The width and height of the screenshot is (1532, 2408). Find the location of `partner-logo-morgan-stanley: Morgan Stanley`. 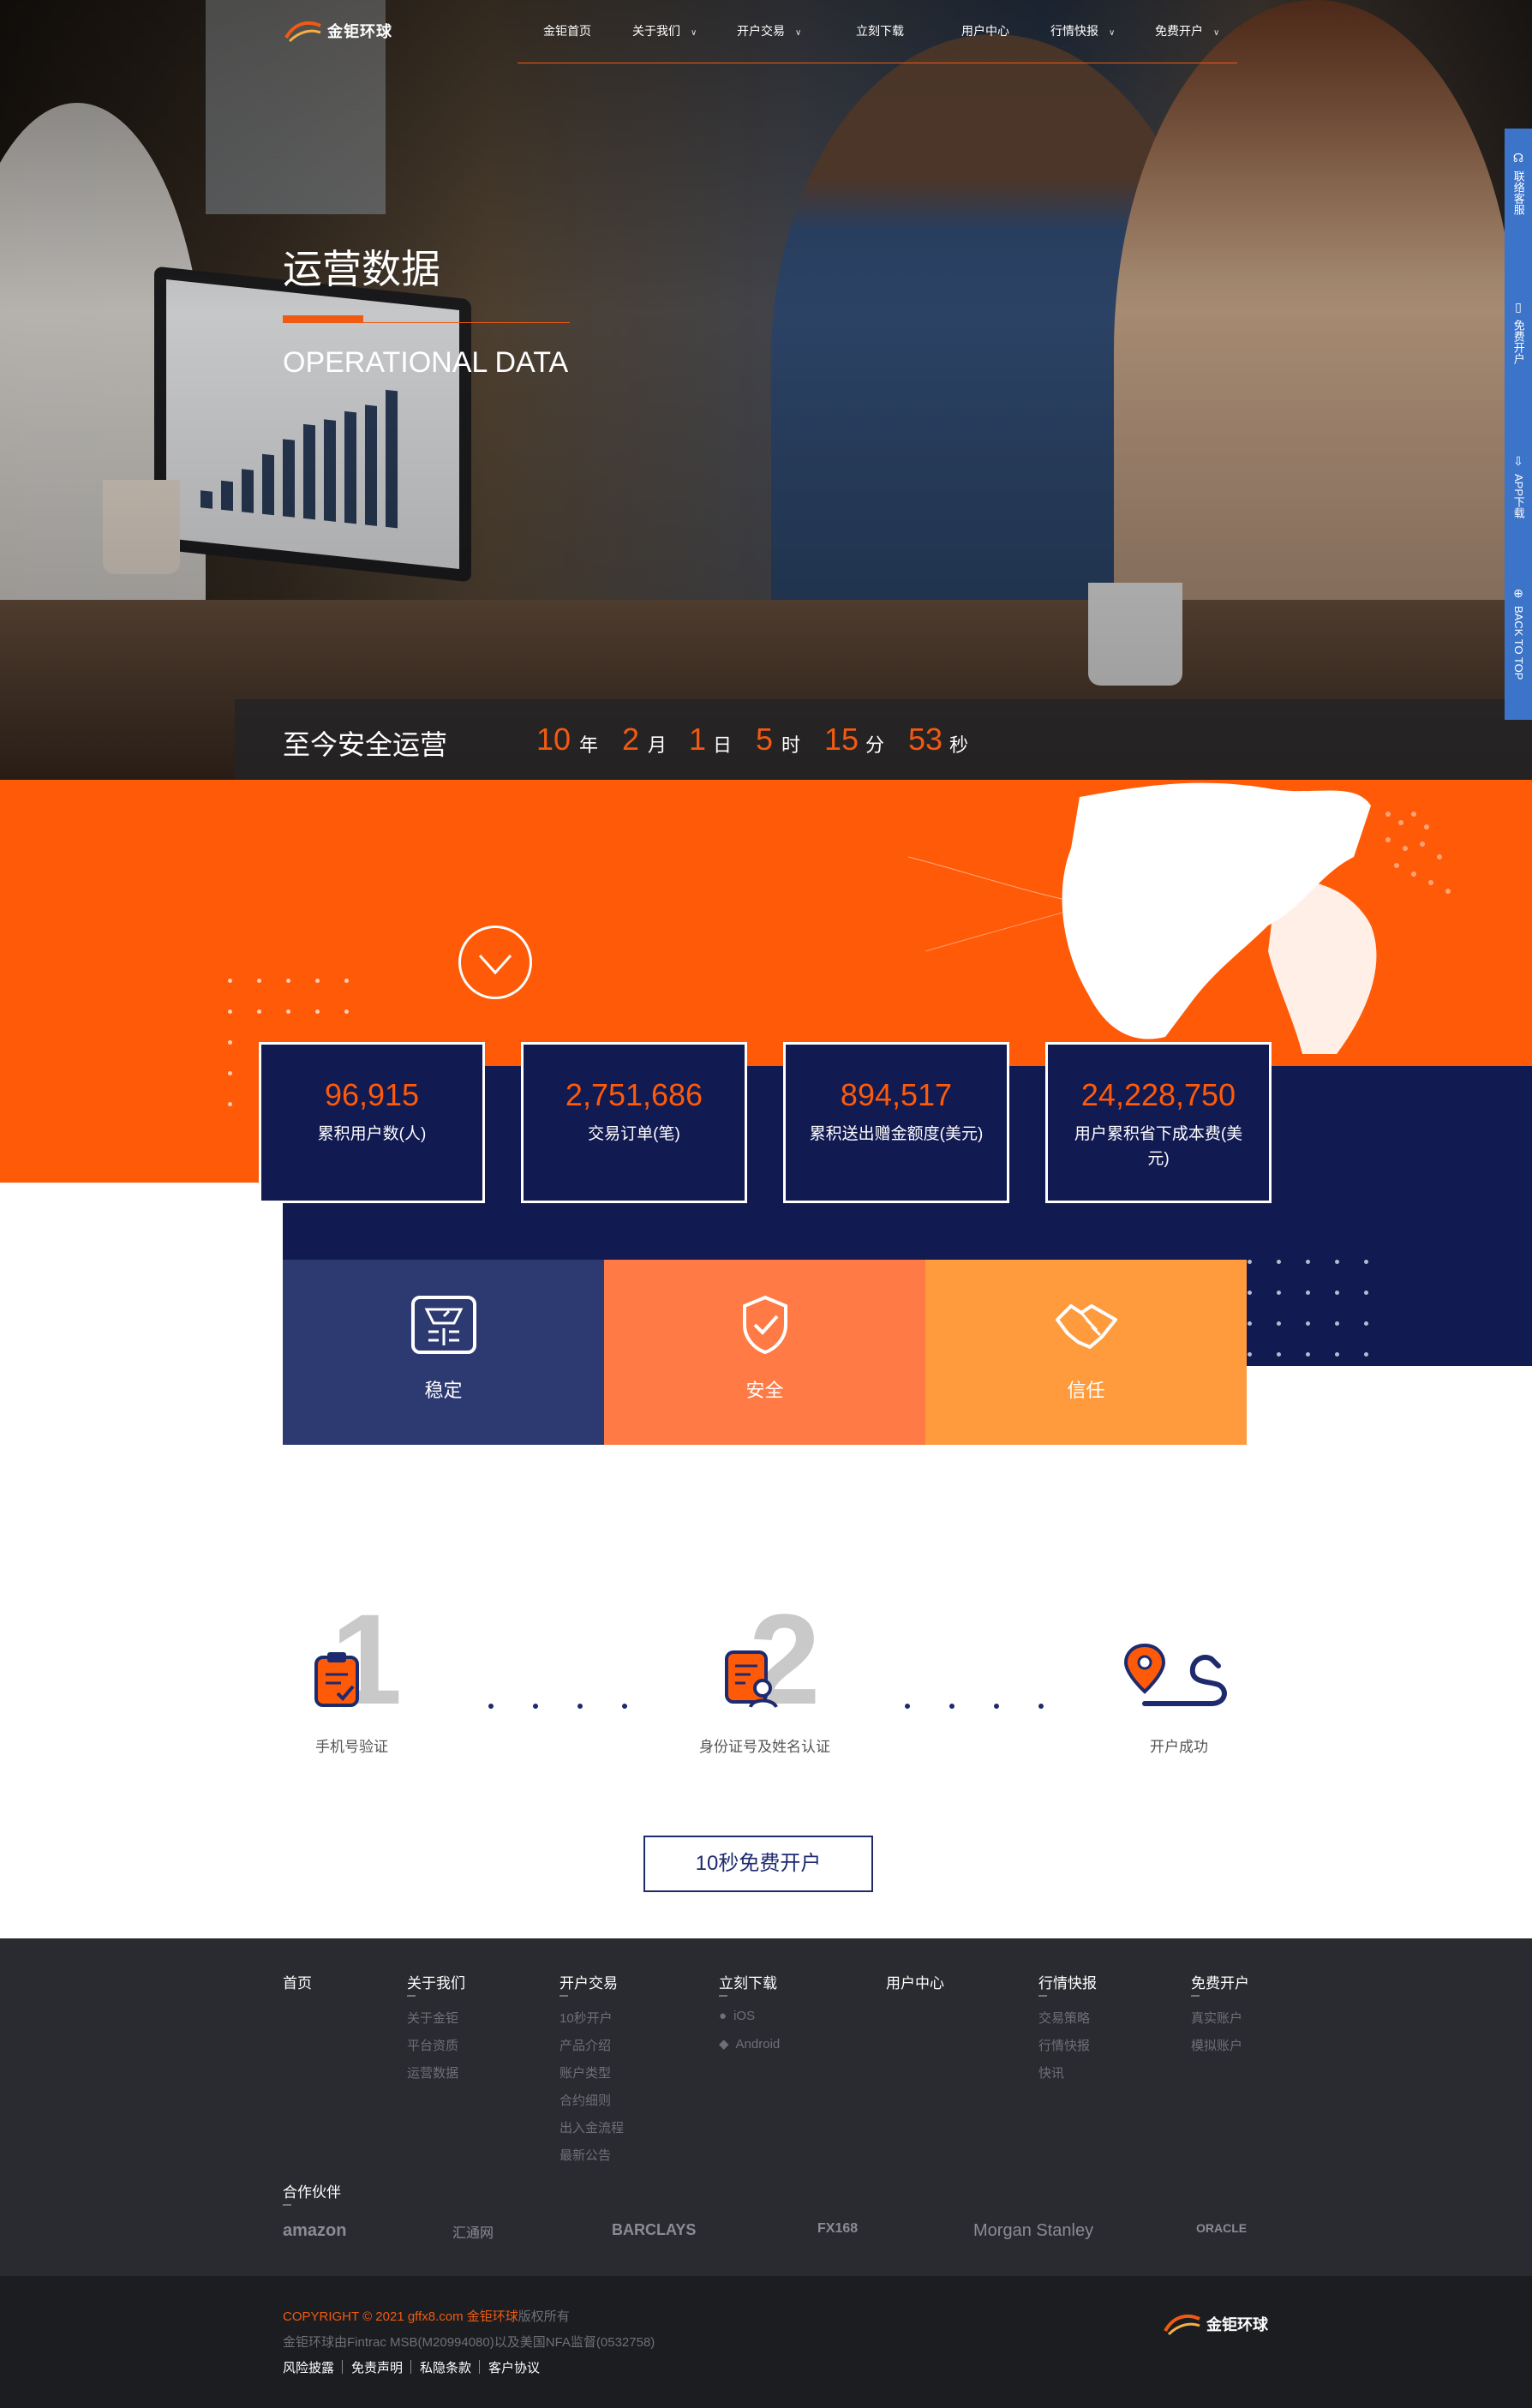

partner-logo-morgan-stanley: Morgan Stanley is located at coordinates (1033, 2230).